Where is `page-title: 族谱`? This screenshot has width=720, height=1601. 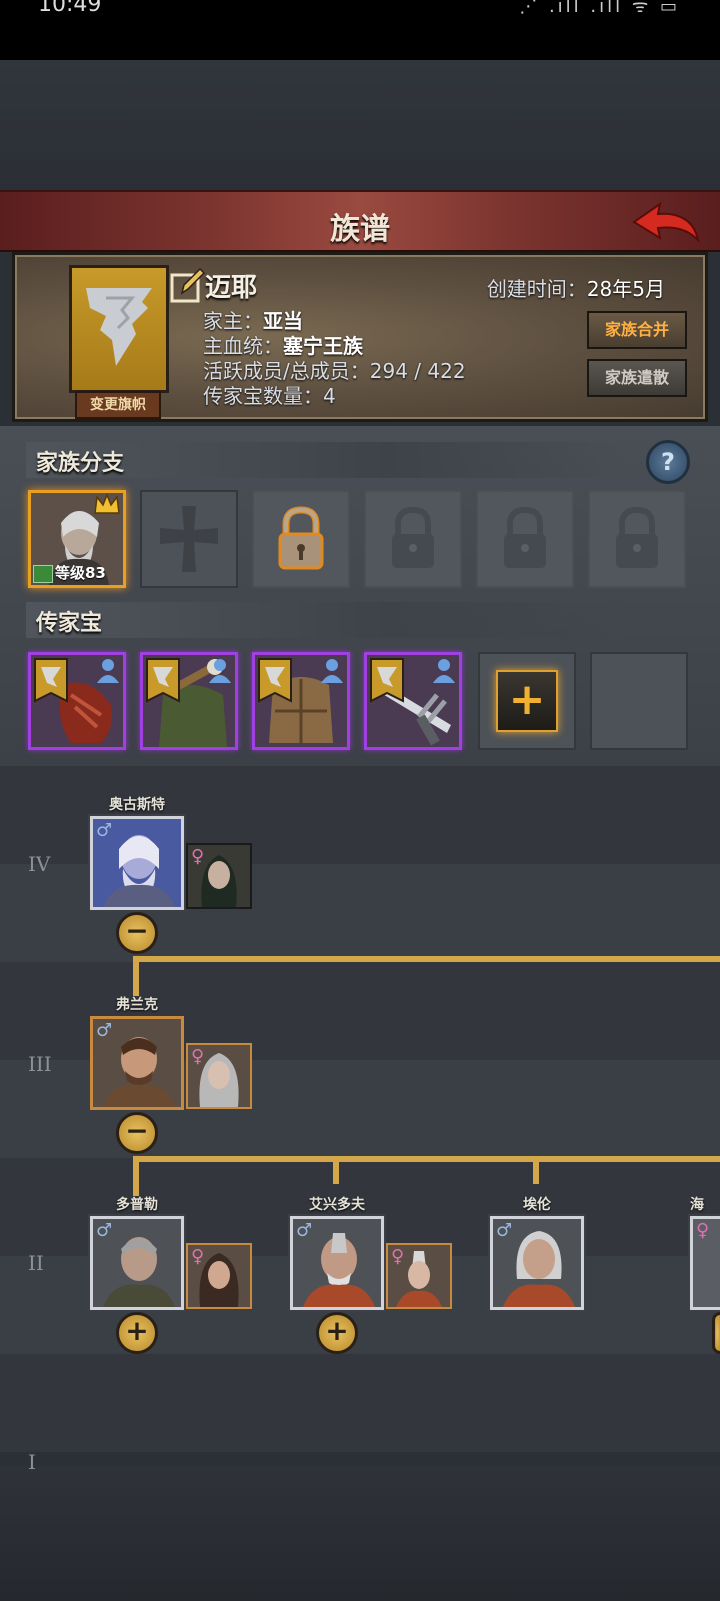 page-title: 族谱 is located at coordinates (360, 229).